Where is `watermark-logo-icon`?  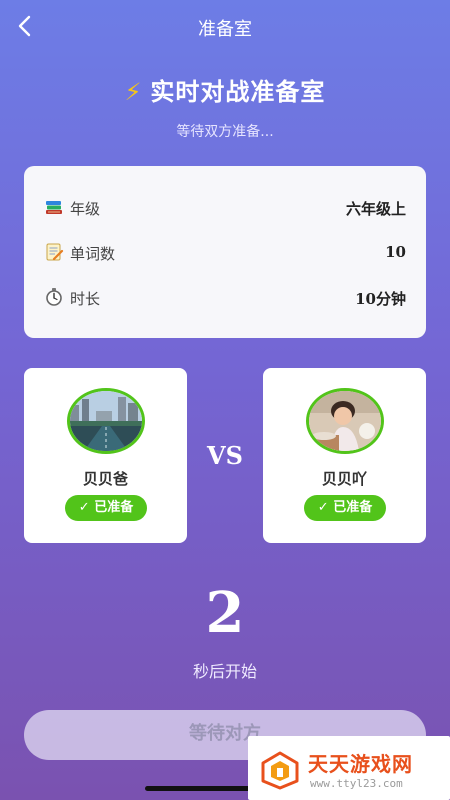
watermark-logo-icon is located at coordinates (280, 770).